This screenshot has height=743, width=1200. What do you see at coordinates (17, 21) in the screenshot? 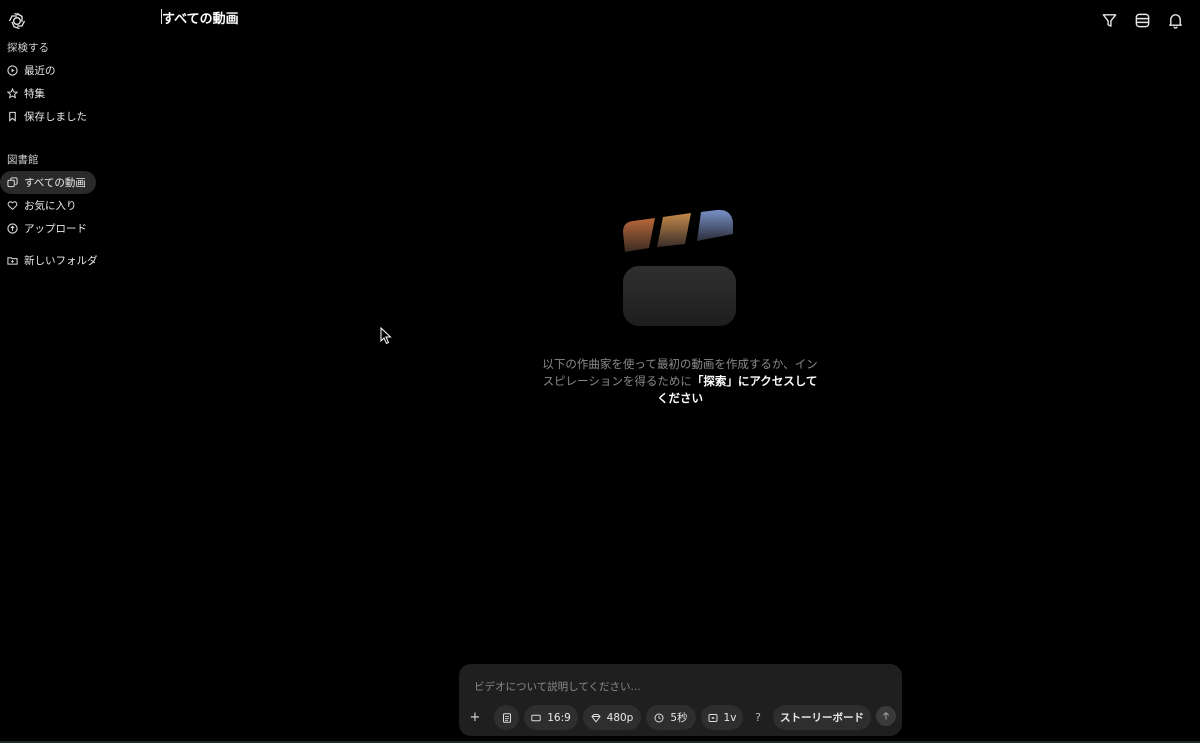
I see `openai-logo-icon` at bounding box center [17, 21].